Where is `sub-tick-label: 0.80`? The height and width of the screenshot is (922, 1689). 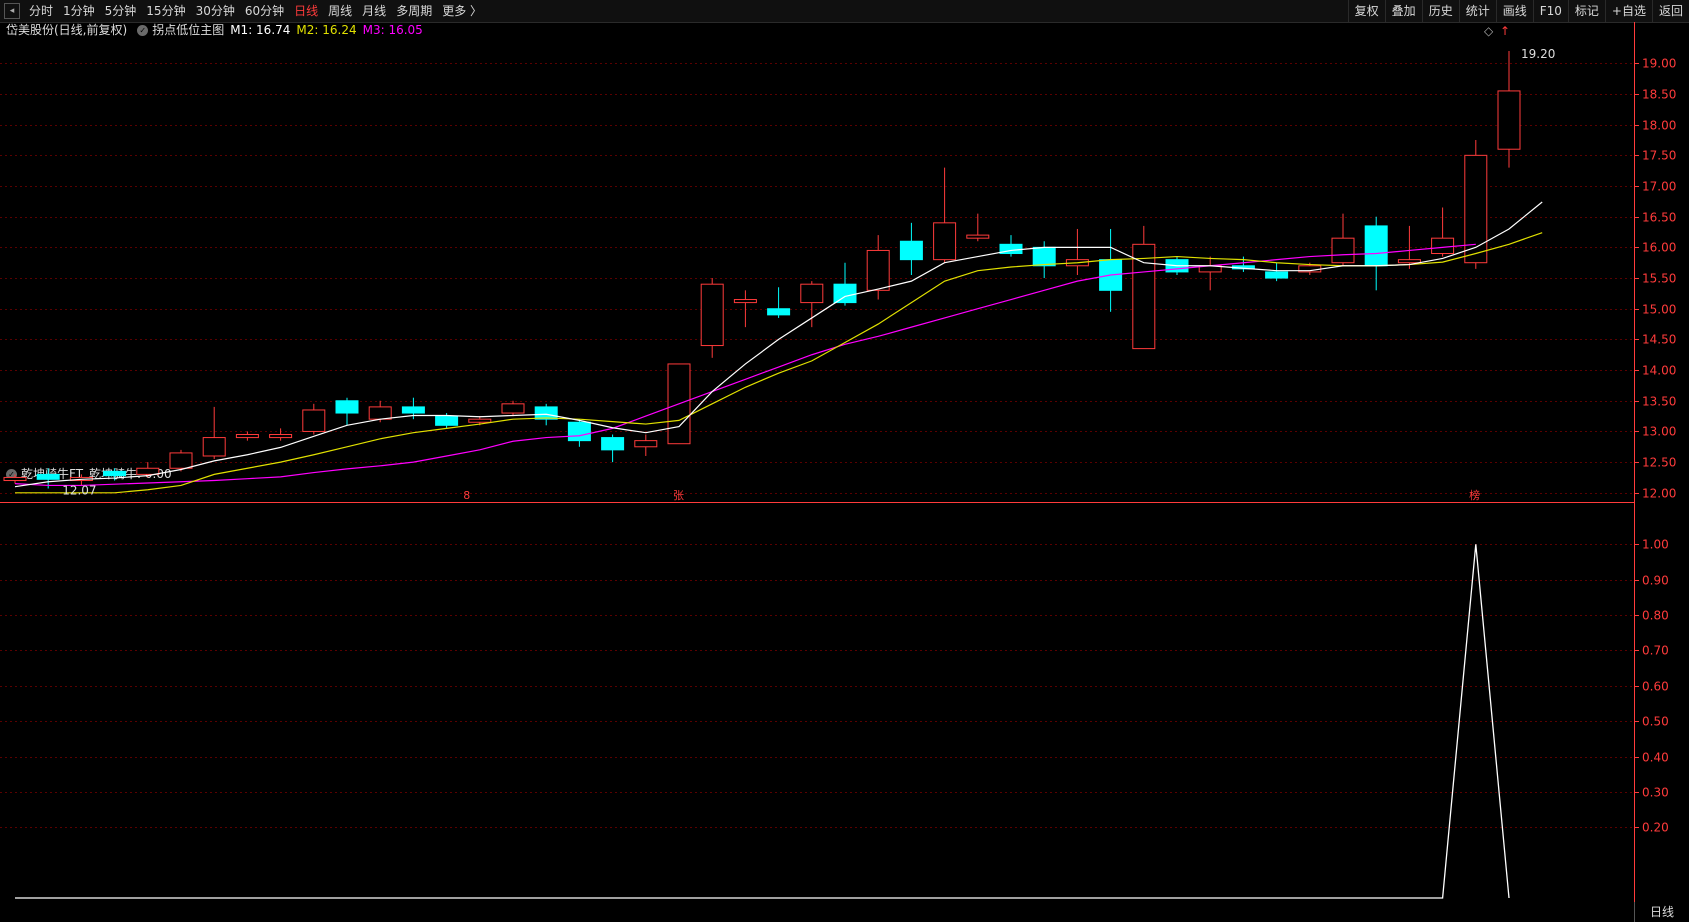
sub-tick-label: 0.80 is located at coordinates (1655, 616).